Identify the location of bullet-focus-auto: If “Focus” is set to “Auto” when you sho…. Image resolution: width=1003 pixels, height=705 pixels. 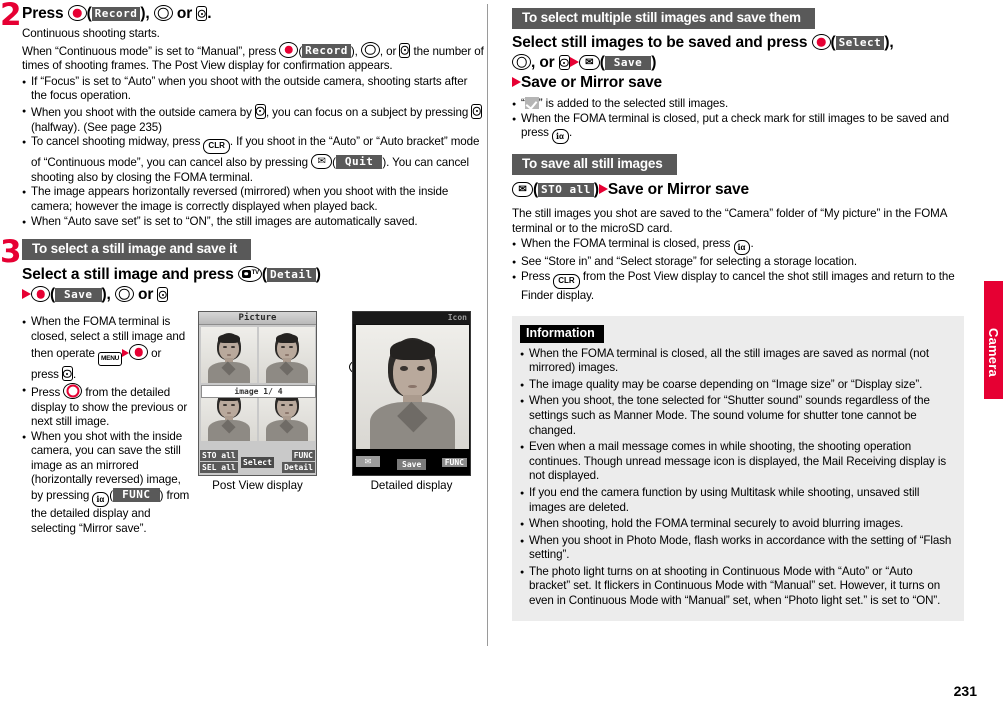
(253, 89).